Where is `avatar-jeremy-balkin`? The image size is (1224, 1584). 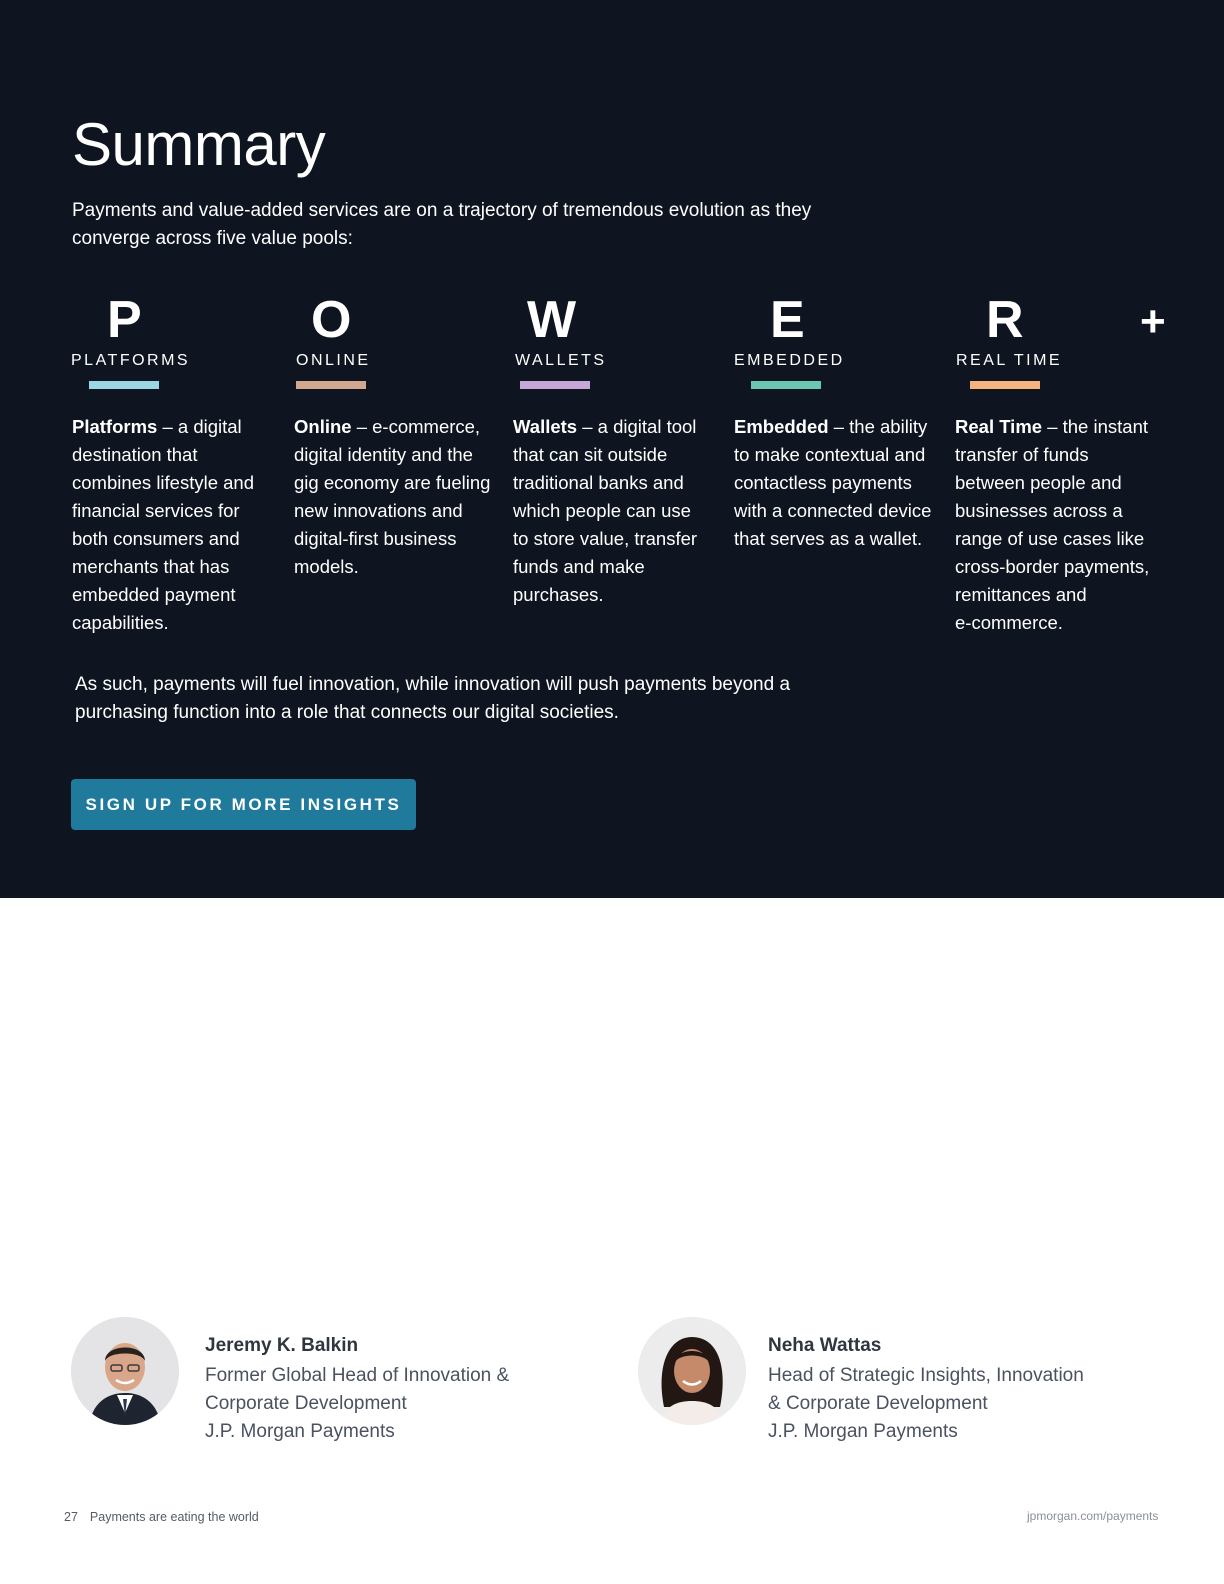 avatar-jeremy-balkin is located at coordinates (125, 1371).